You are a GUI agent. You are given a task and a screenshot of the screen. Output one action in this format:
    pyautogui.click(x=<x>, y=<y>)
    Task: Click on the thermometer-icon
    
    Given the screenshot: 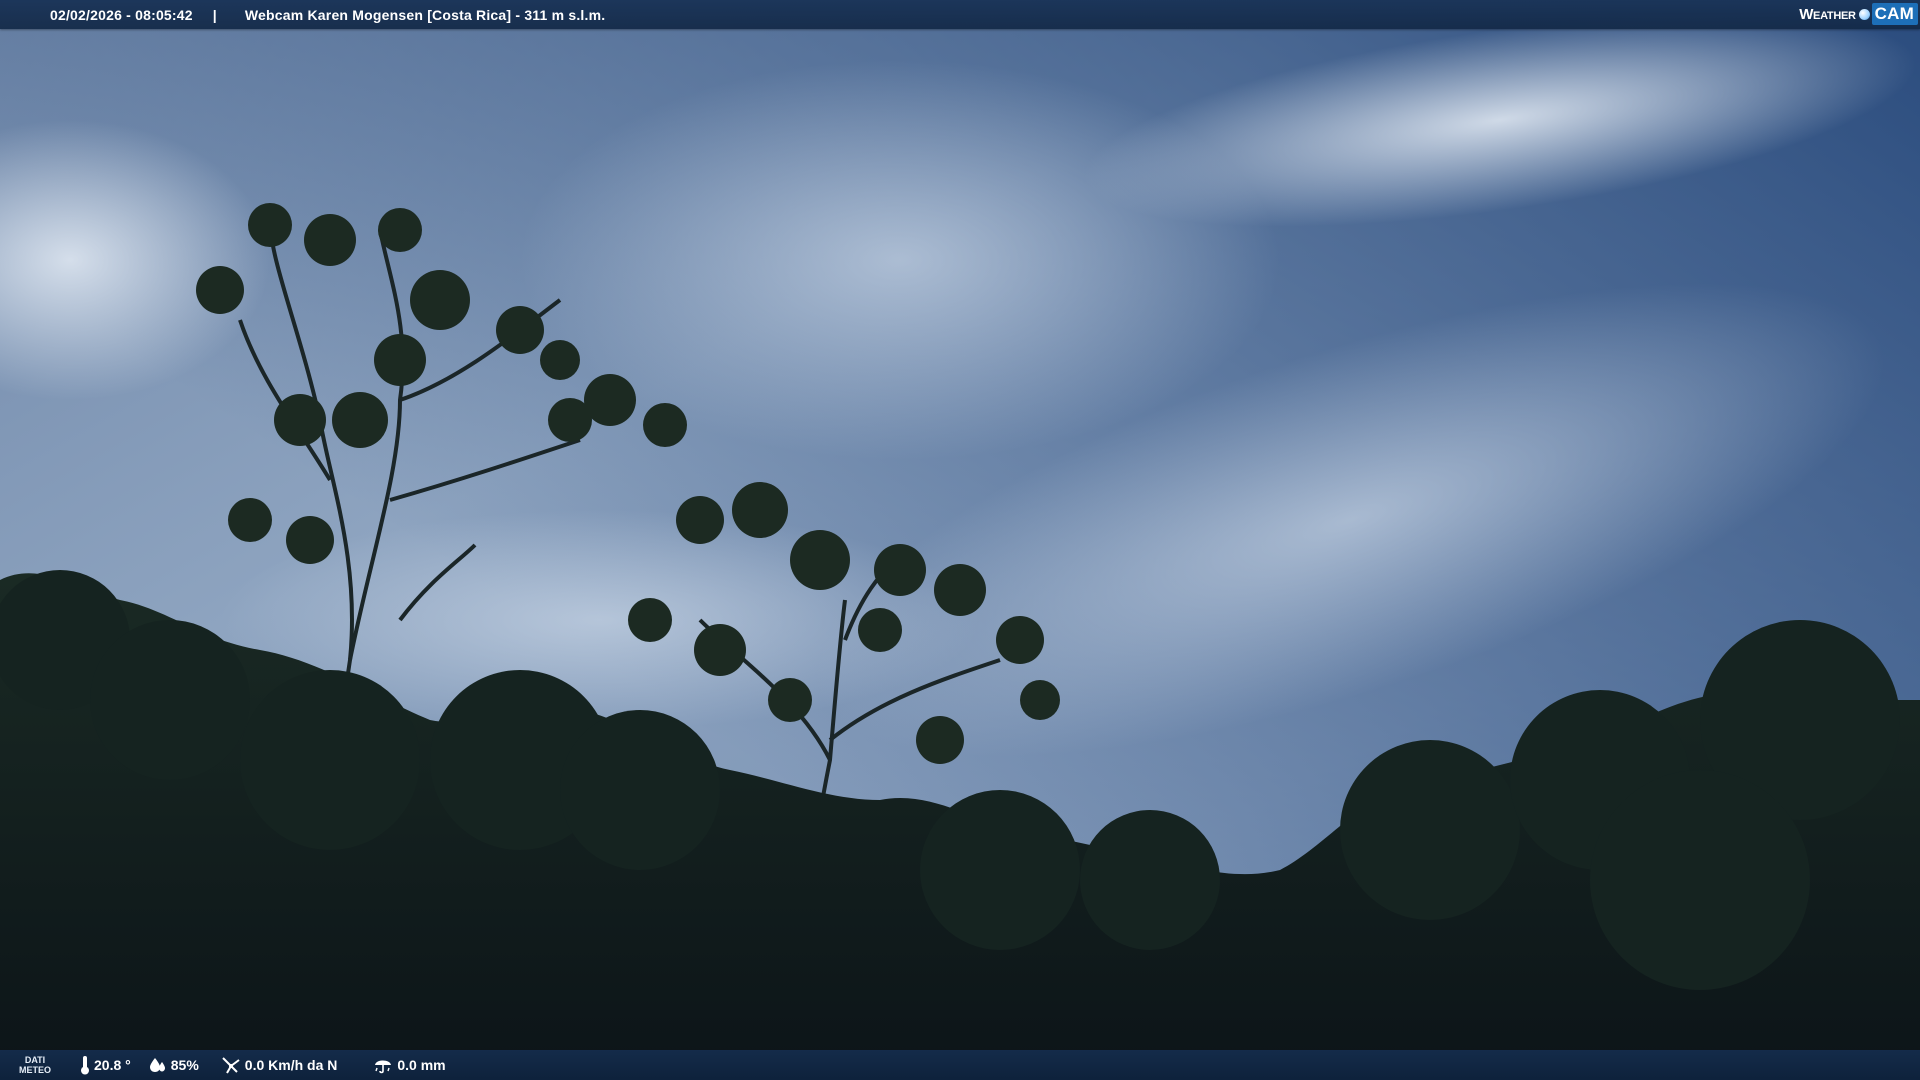 What is the action you would take?
    pyautogui.click(x=85, y=1065)
    